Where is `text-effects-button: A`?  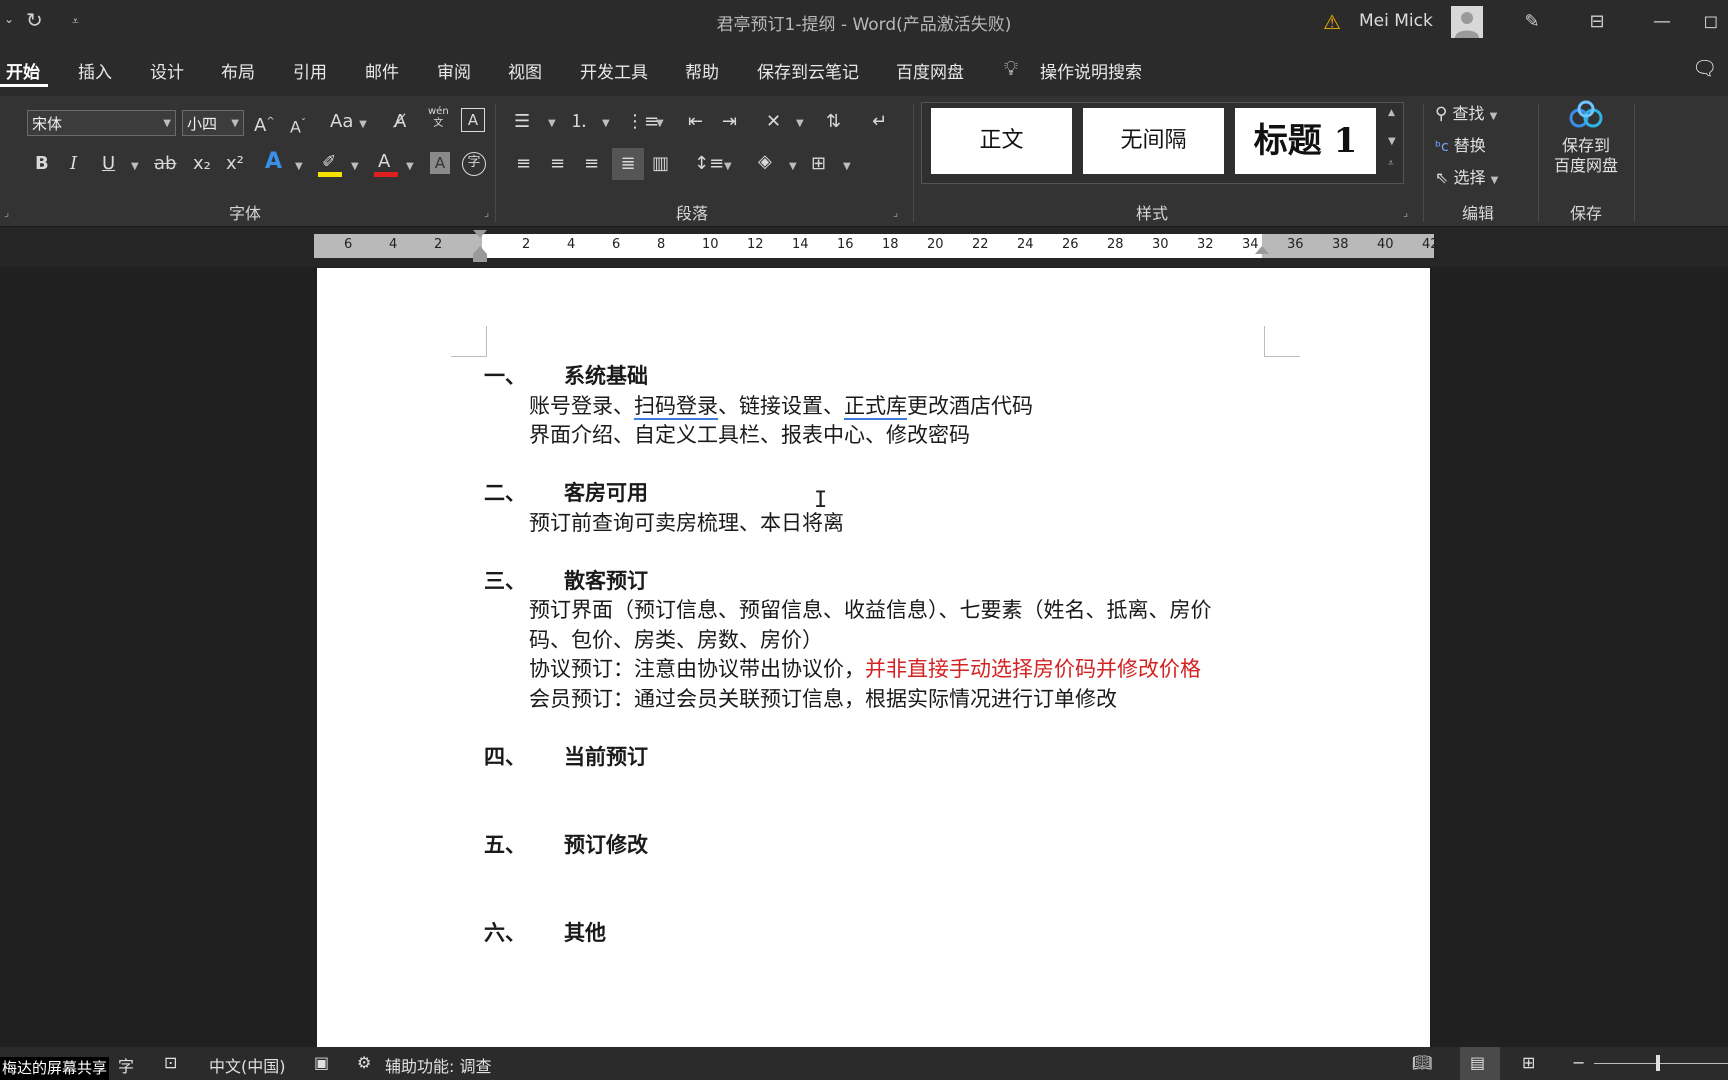 text-effects-button: A is located at coordinates (273, 162).